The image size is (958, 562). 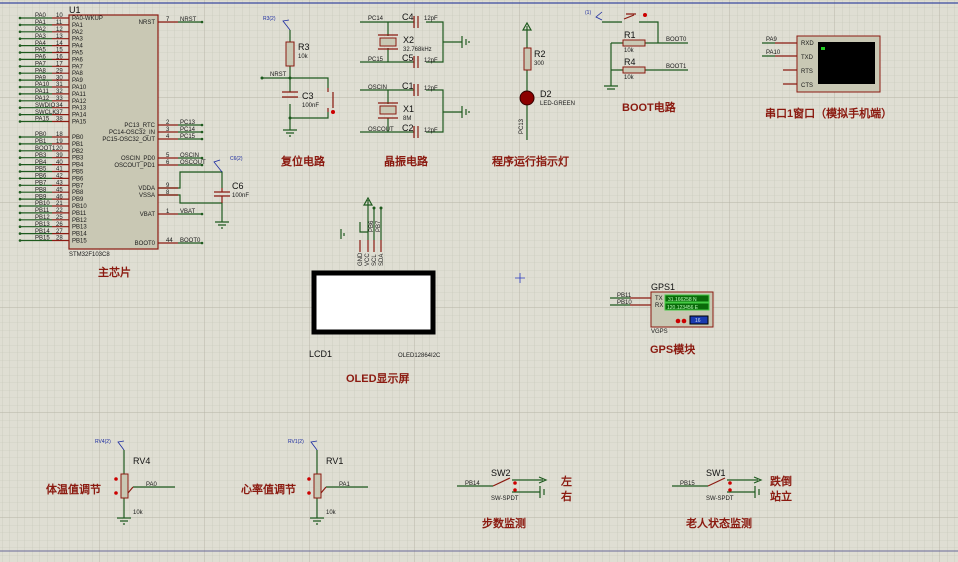 What do you see at coordinates (376, 60) in the screenshot?
I see `net-pc15: PC15` at bounding box center [376, 60].